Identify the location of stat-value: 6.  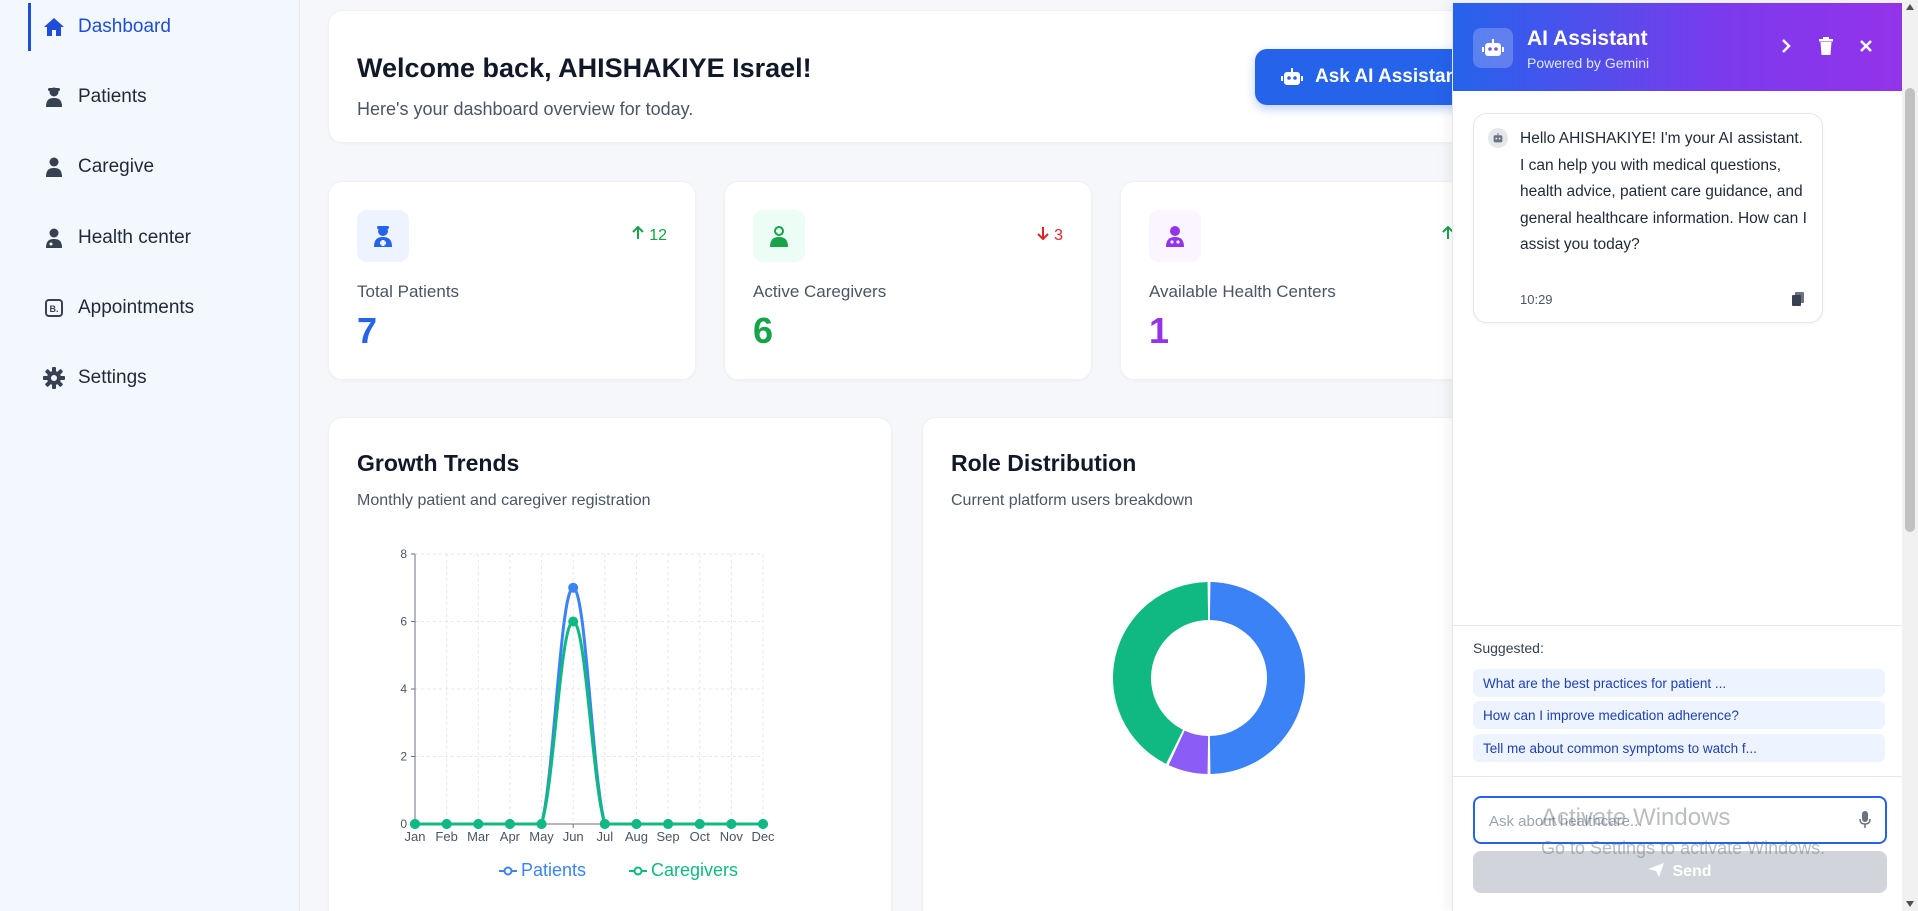
(763, 330).